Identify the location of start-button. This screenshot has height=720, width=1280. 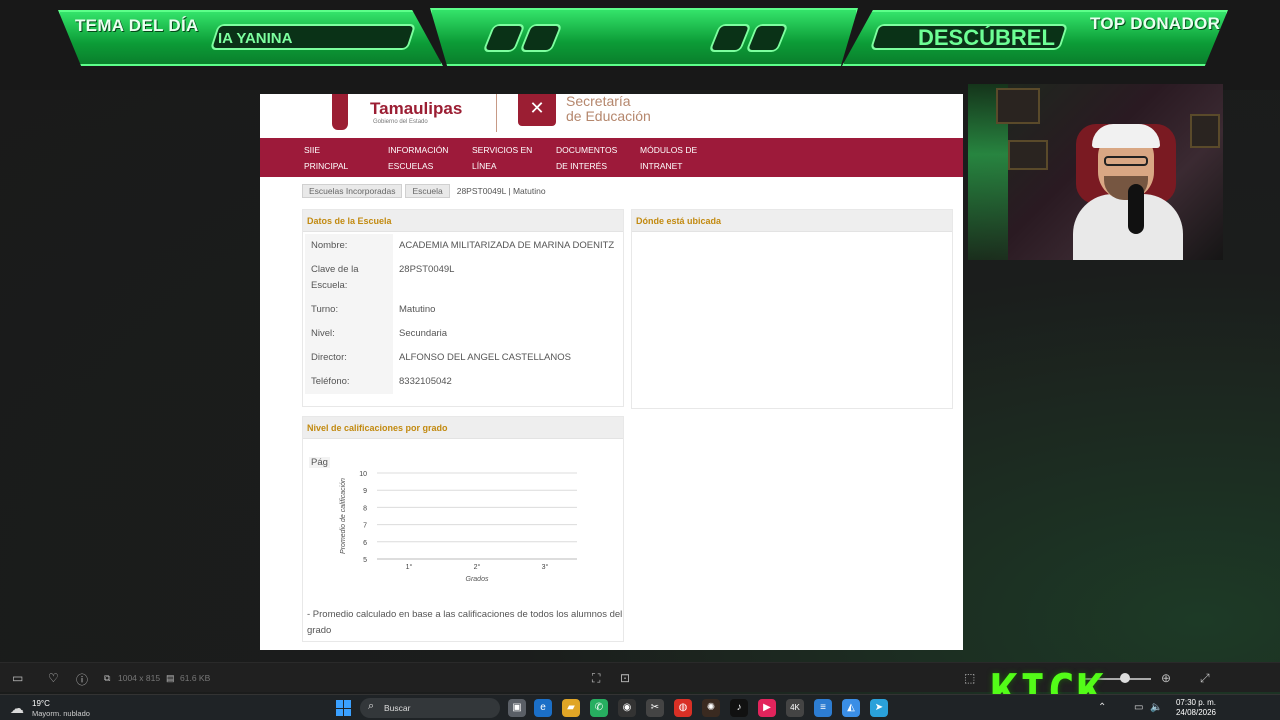
(344, 708).